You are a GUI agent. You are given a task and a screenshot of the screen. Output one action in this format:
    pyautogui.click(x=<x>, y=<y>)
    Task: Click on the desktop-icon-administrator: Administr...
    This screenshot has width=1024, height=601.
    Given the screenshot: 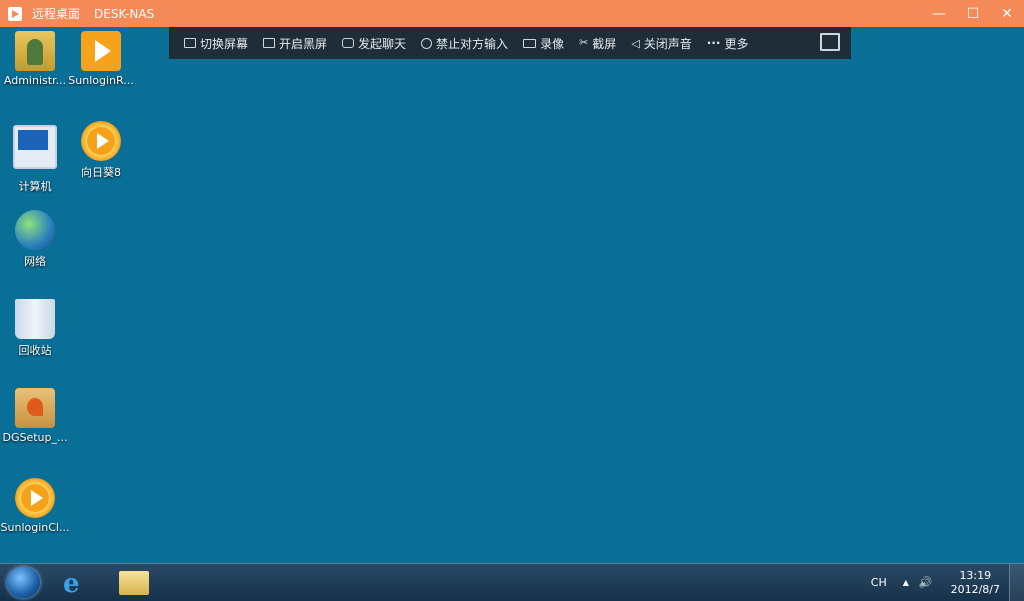 What is the action you would take?
    pyautogui.click(x=35, y=59)
    